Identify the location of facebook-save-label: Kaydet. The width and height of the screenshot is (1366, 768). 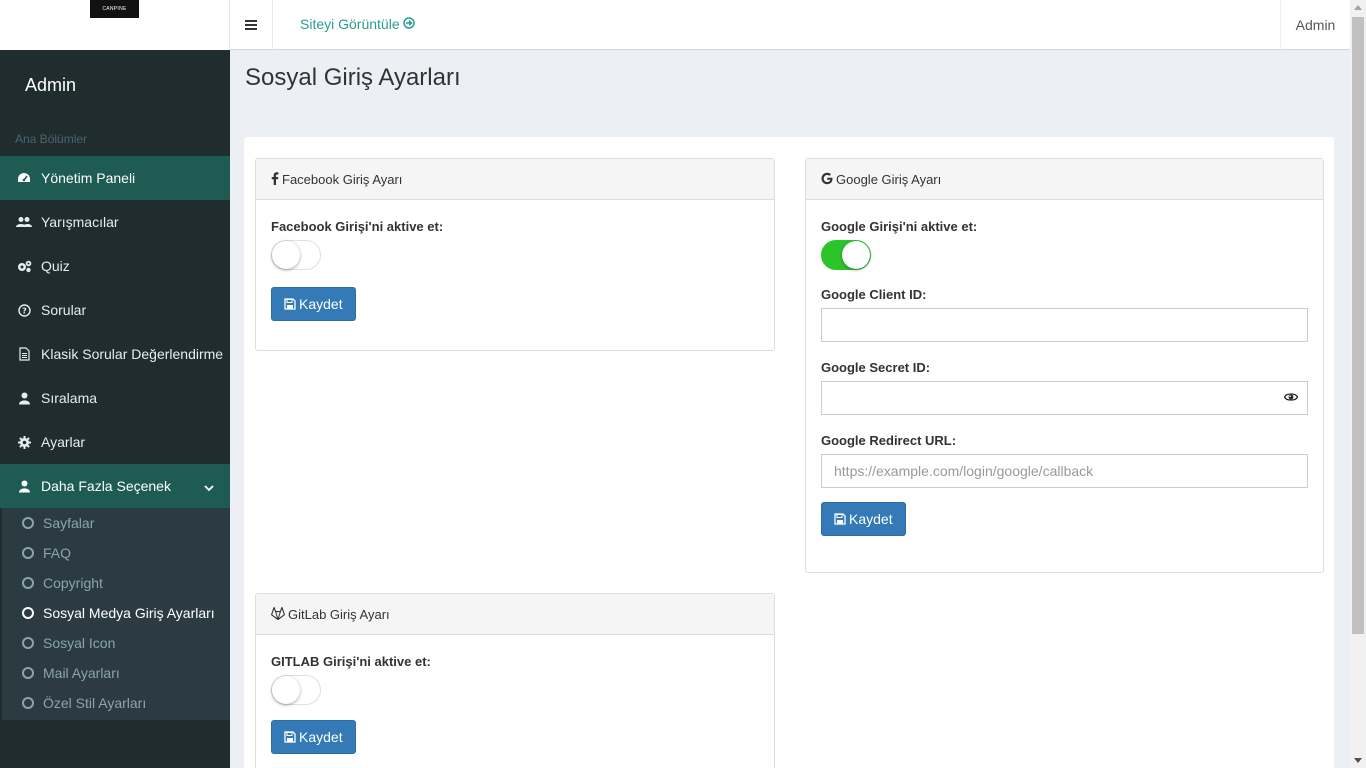
(321, 304).